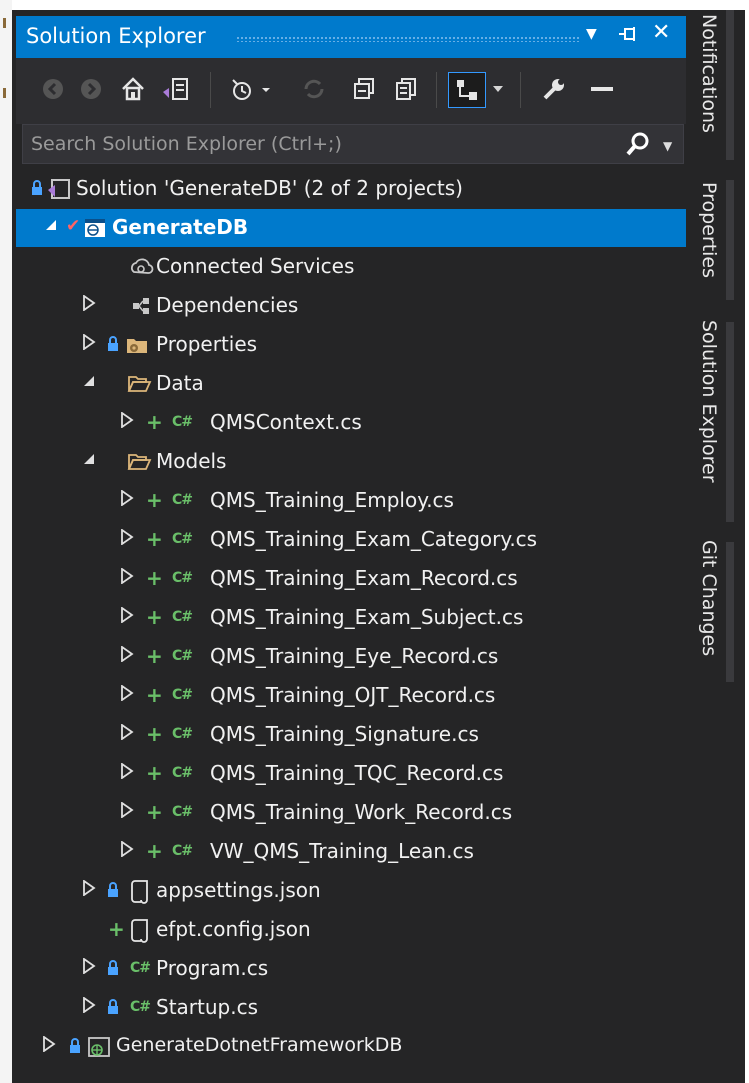 Image resolution: width=749 pixels, height=1083 pixels. Describe the element at coordinates (374, 539) in the screenshot. I see `tree-item-label: QMS_Training_Exam_Category.cs` at that location.